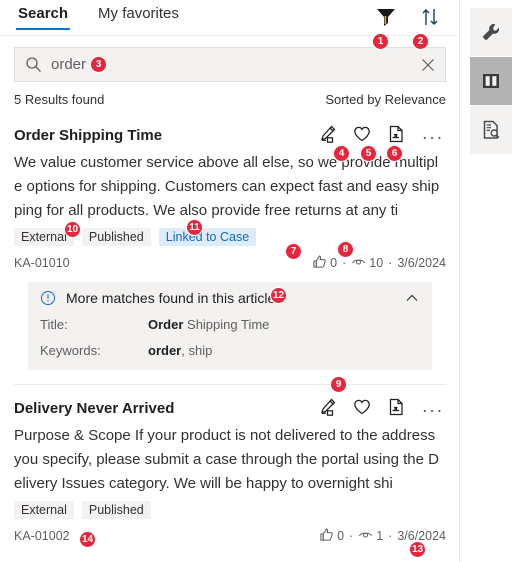  I want to click on result-stats: 0 · 10 · 3/6/2024, so click(379, 263).